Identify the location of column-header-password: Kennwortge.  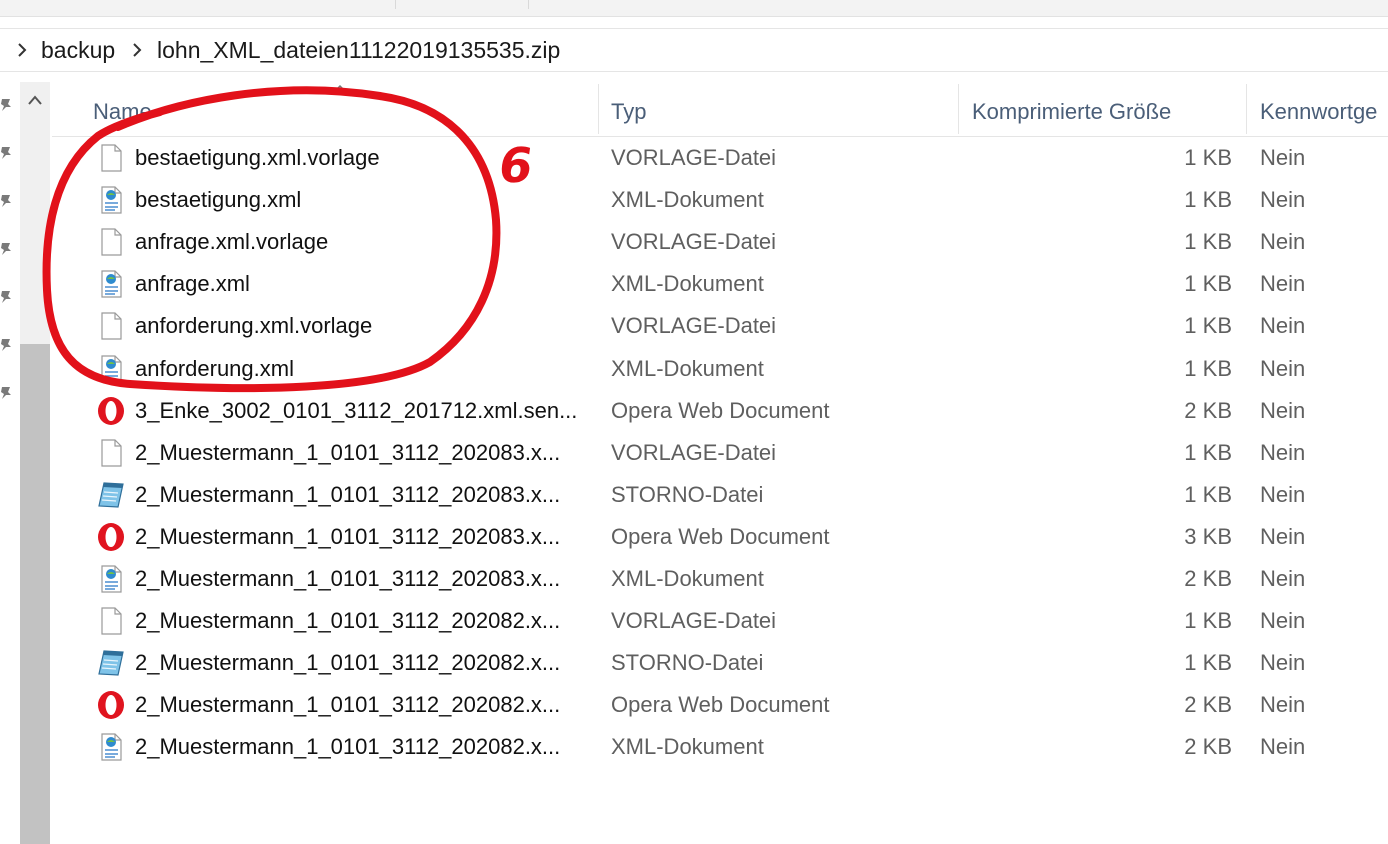
(1318, 112).